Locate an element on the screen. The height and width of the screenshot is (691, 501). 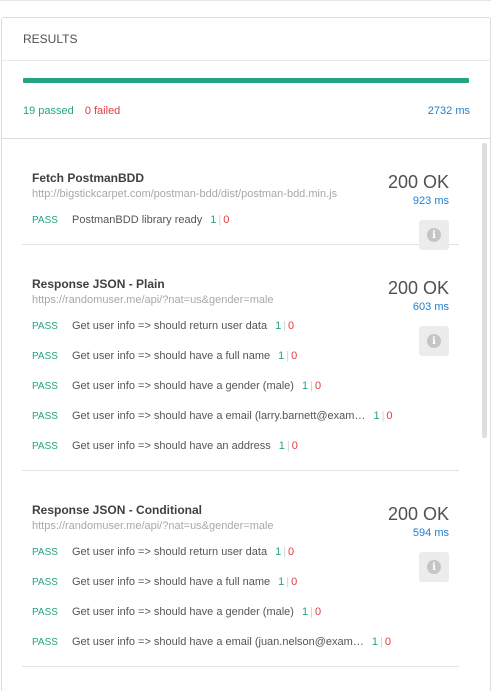
request-name: Response JSON - Conditional is located at coordinates (117, 510).